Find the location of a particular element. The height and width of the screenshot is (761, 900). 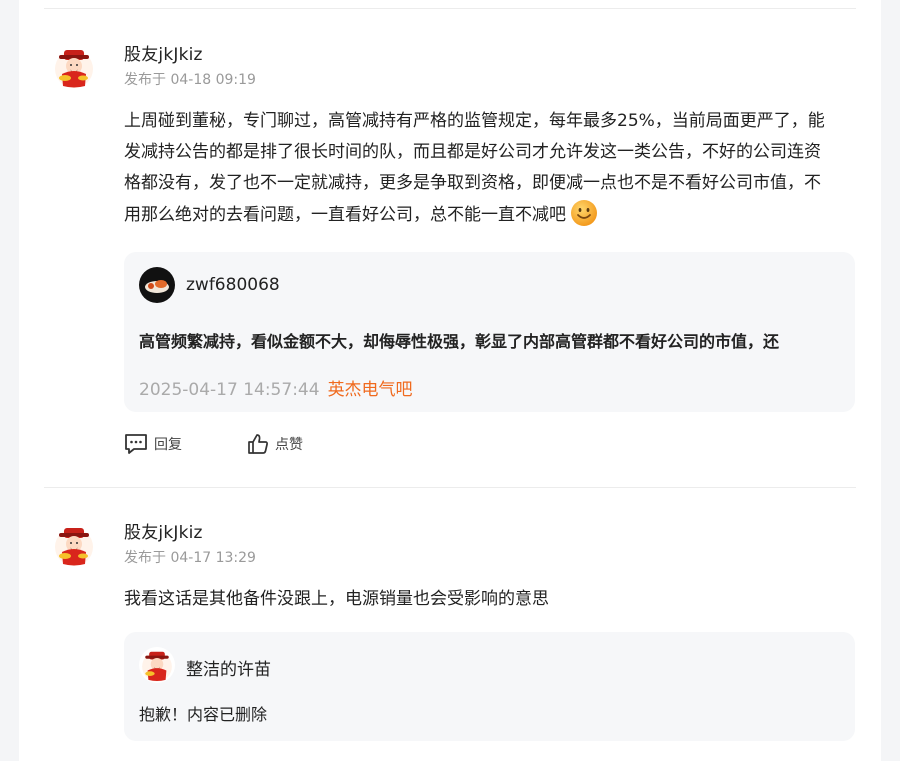

smile-emoji-icon is located at coordinates (584, 218).